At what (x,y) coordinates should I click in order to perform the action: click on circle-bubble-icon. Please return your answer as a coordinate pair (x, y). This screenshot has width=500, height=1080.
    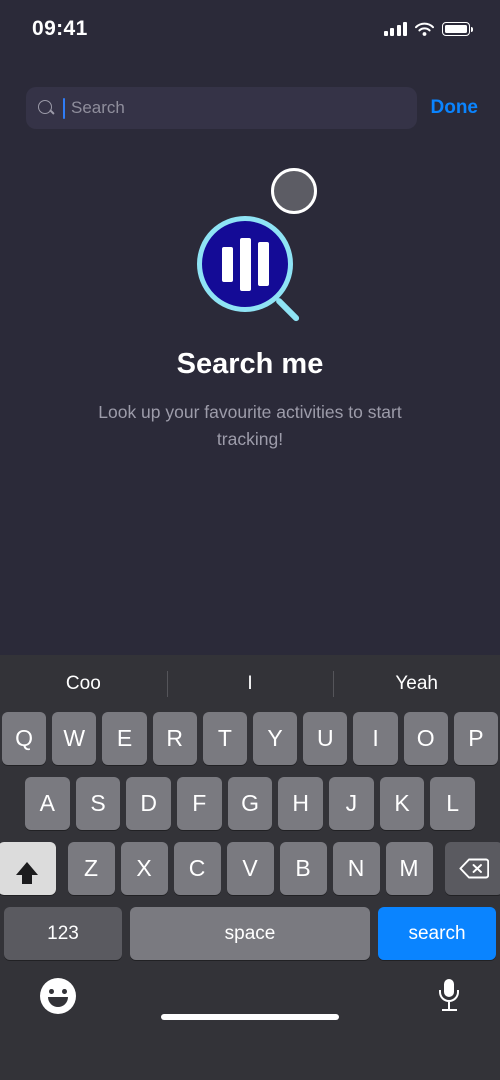
    Looking at the image, I should click on (294, 191).